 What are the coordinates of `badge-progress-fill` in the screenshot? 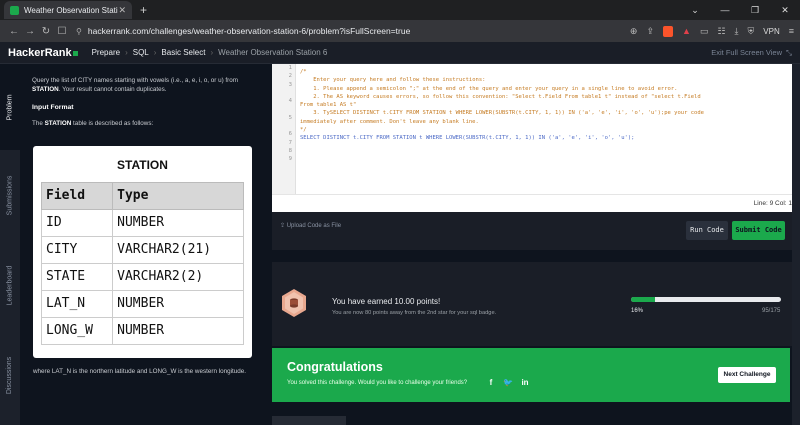 It's located at (643, 299).